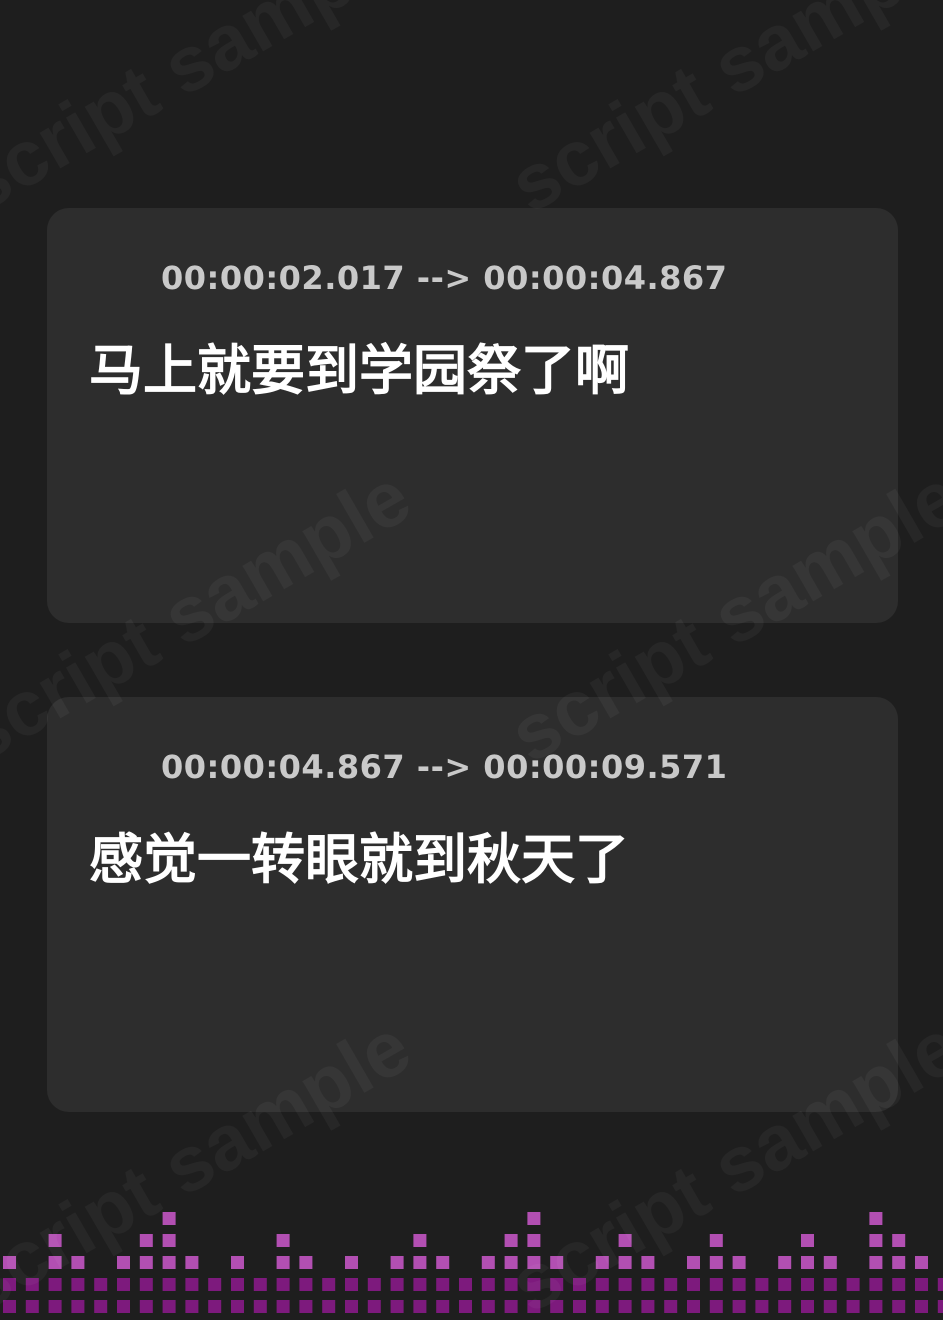 The image size is (943, 1320). What do you see at coordinates (359, 859) in the screenshot?
I see `cue-text: 感觉一转眼就到秋天了` at bounding box center [359, 859].